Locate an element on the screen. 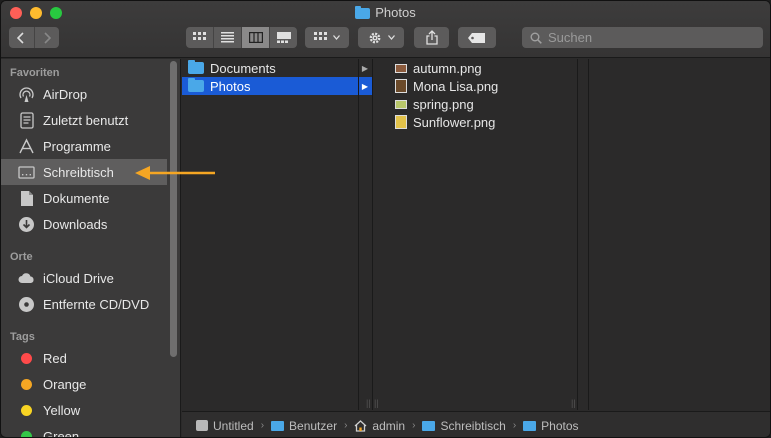  column-divider is located at coordinates (588, 234).